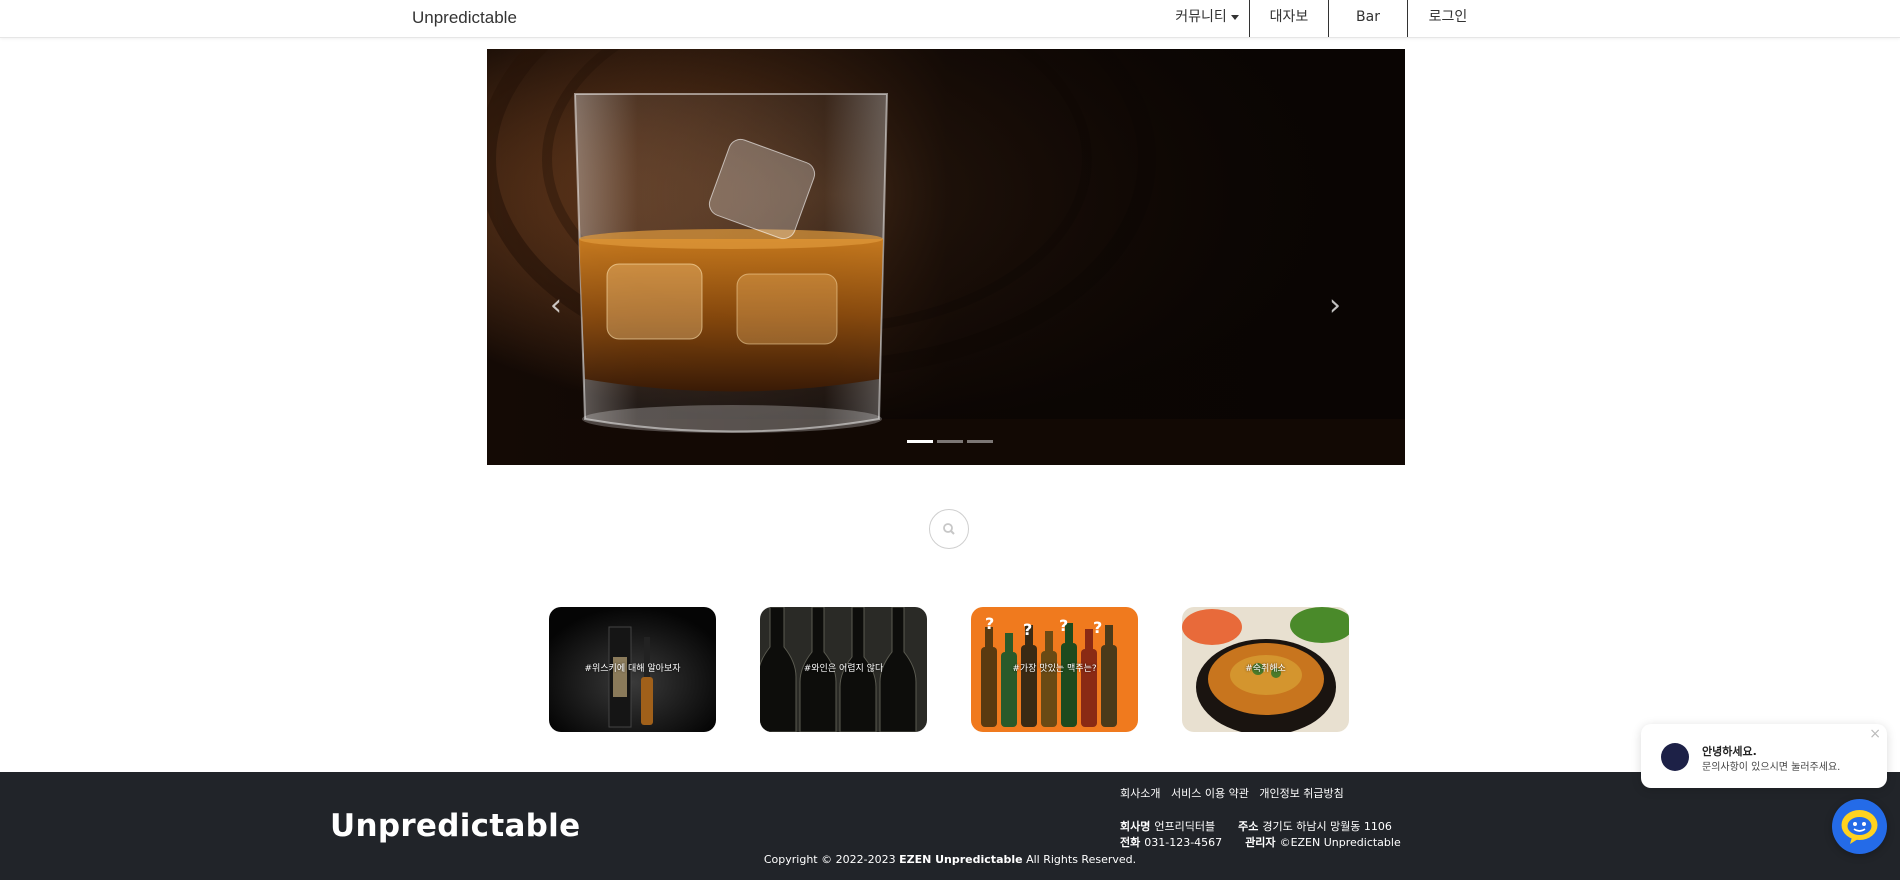 This screenshot has height=880, width=1900. I want to click on copyright-prefix: Copyright © 2022-2023, so click(831, 859).